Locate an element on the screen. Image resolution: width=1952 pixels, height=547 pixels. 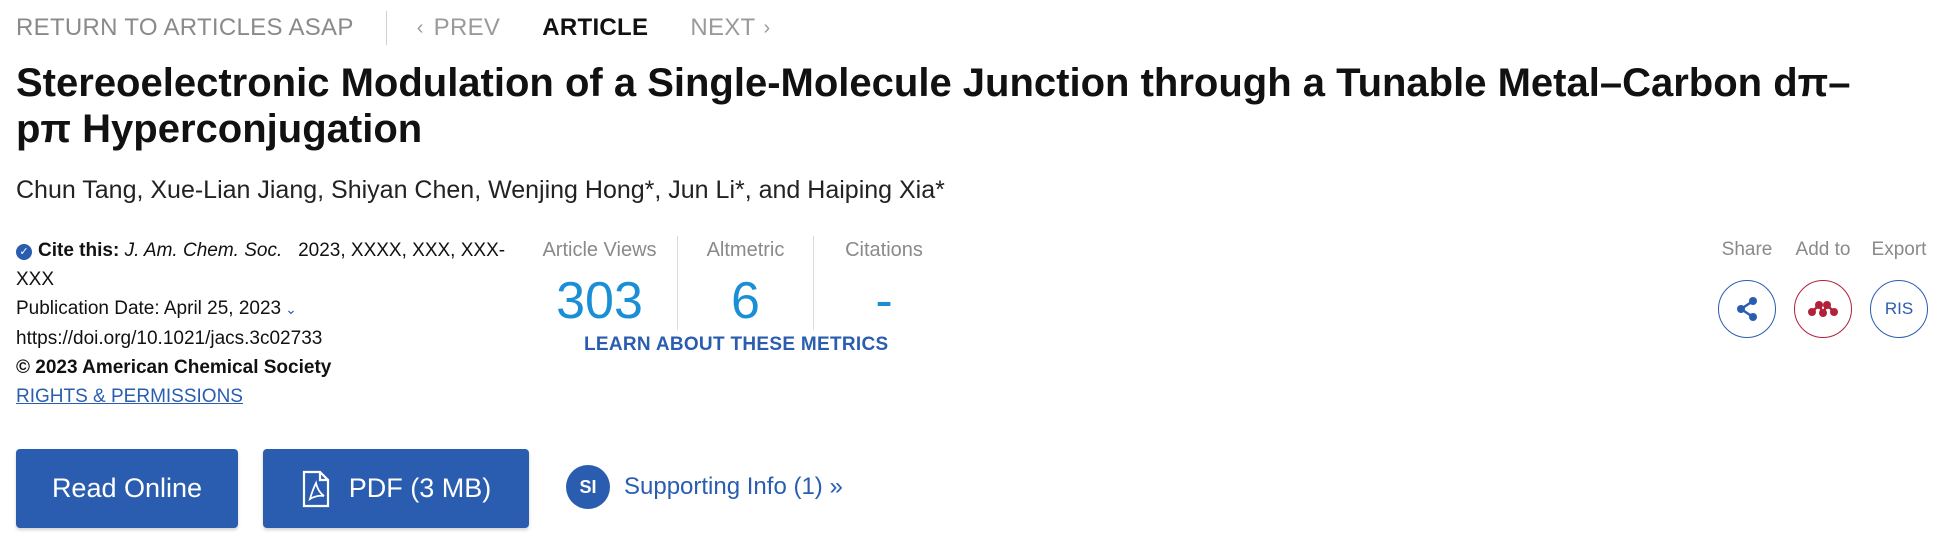
publication-date-text: Publication Date: April 25, 2023 is located at coordinates (149, 308).